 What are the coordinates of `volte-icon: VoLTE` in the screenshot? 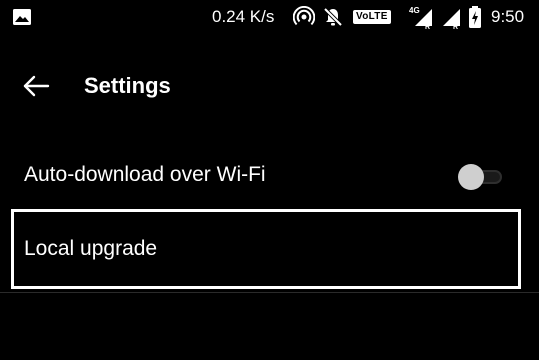 It's located at (372, 17).